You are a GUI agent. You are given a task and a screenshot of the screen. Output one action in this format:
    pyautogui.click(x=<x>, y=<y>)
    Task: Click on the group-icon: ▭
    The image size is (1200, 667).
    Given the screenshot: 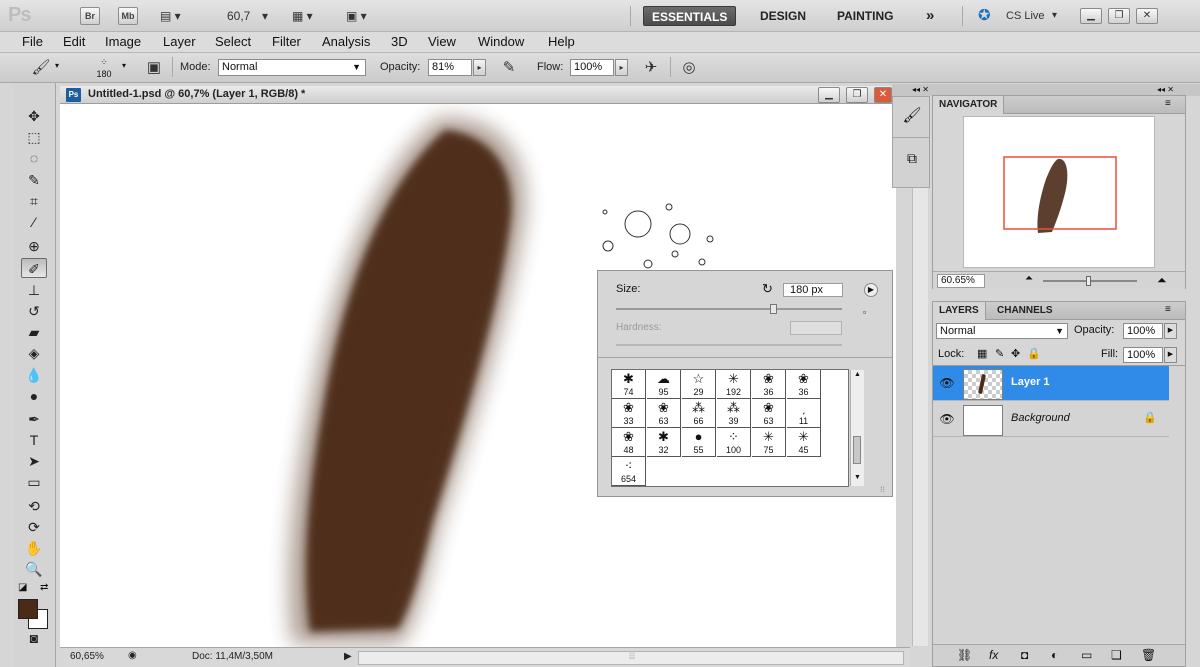 What is the action you would take?
    pyautogui.click(x=1086, y=655)
    